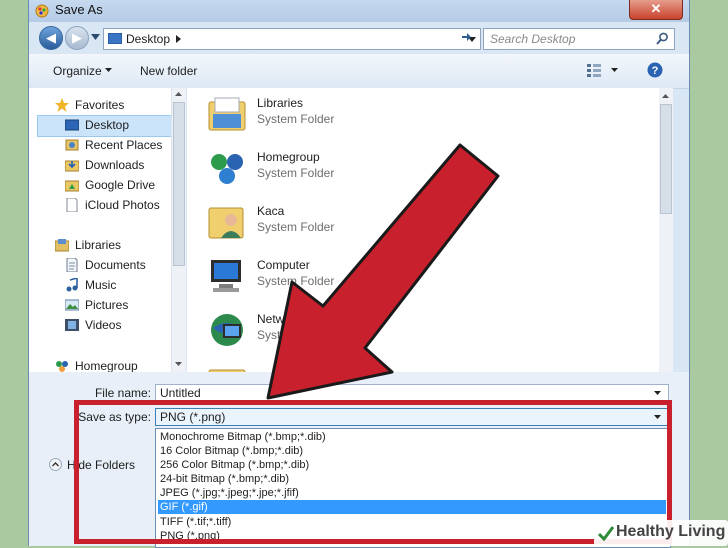  Describe the element at coordinates (606, 533) in the screenshot. I see `healthy-living-logo-icon` at that location.